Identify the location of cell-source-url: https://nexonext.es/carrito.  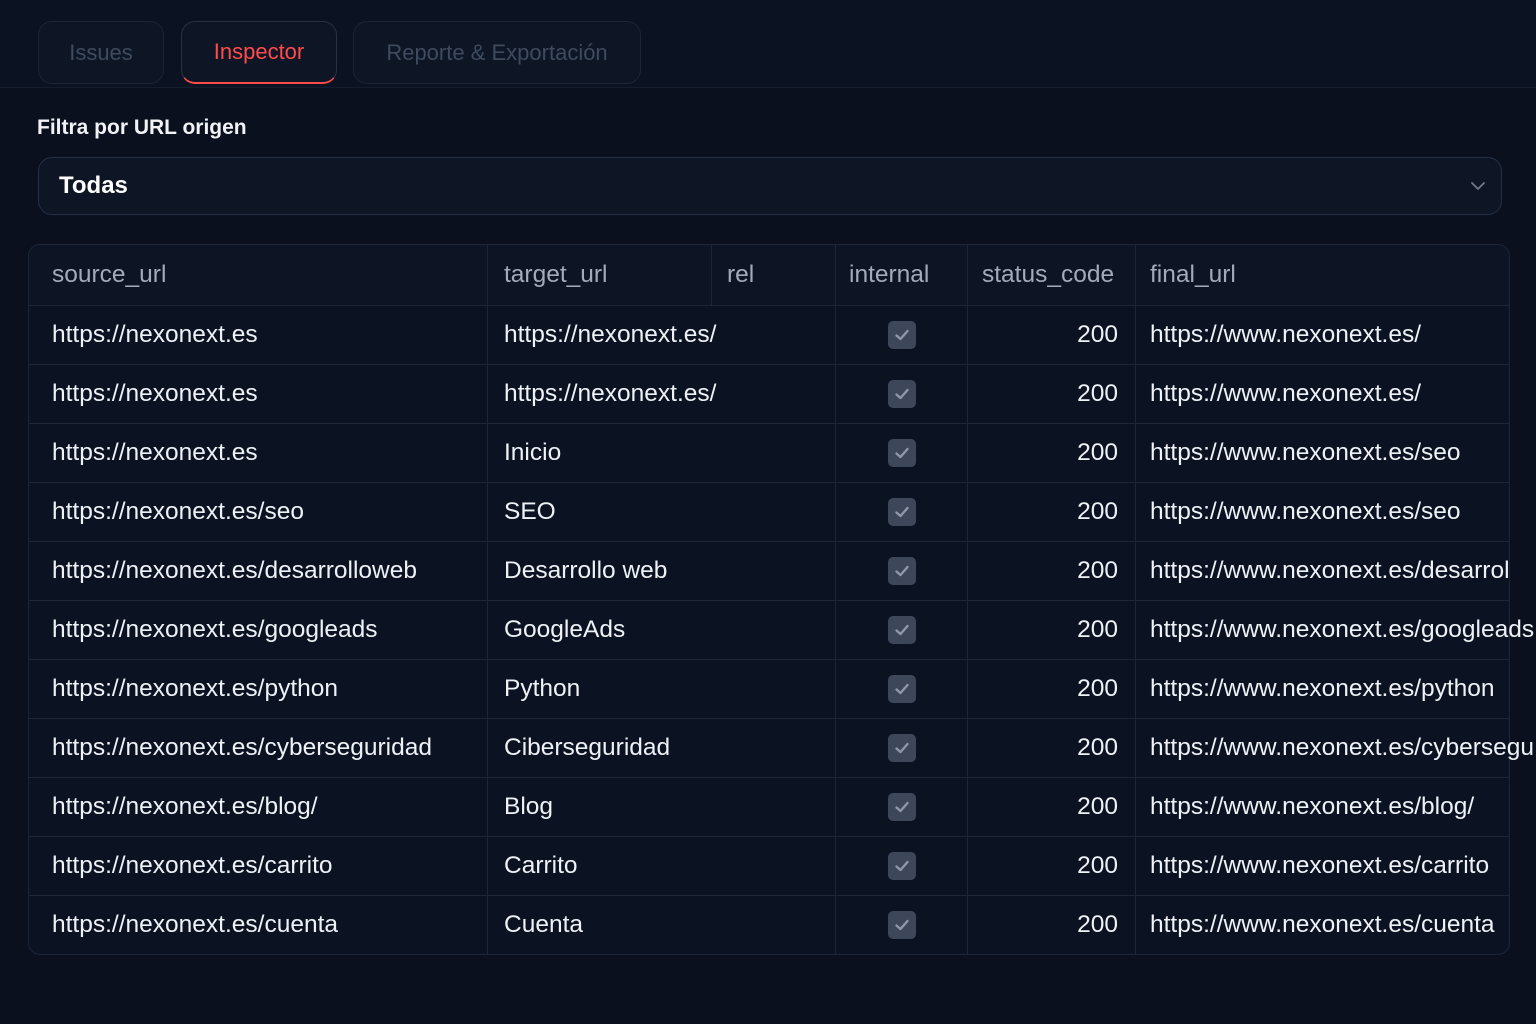
(258, 866).